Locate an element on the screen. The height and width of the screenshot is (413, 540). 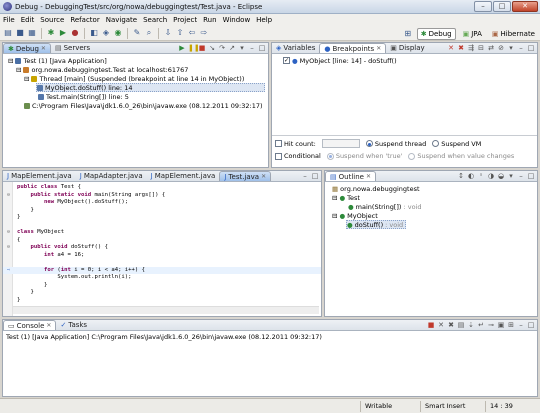
close-button: ✕ is located at coordinates (525, 6).